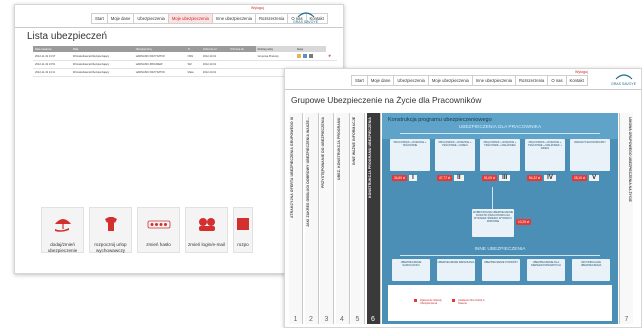 The height and width of the screenshot is (328, 642). Describe the element at coordinates (305, 18) in the screenshot. I see `brand-logo: GRAS SAVOYE` at that location.